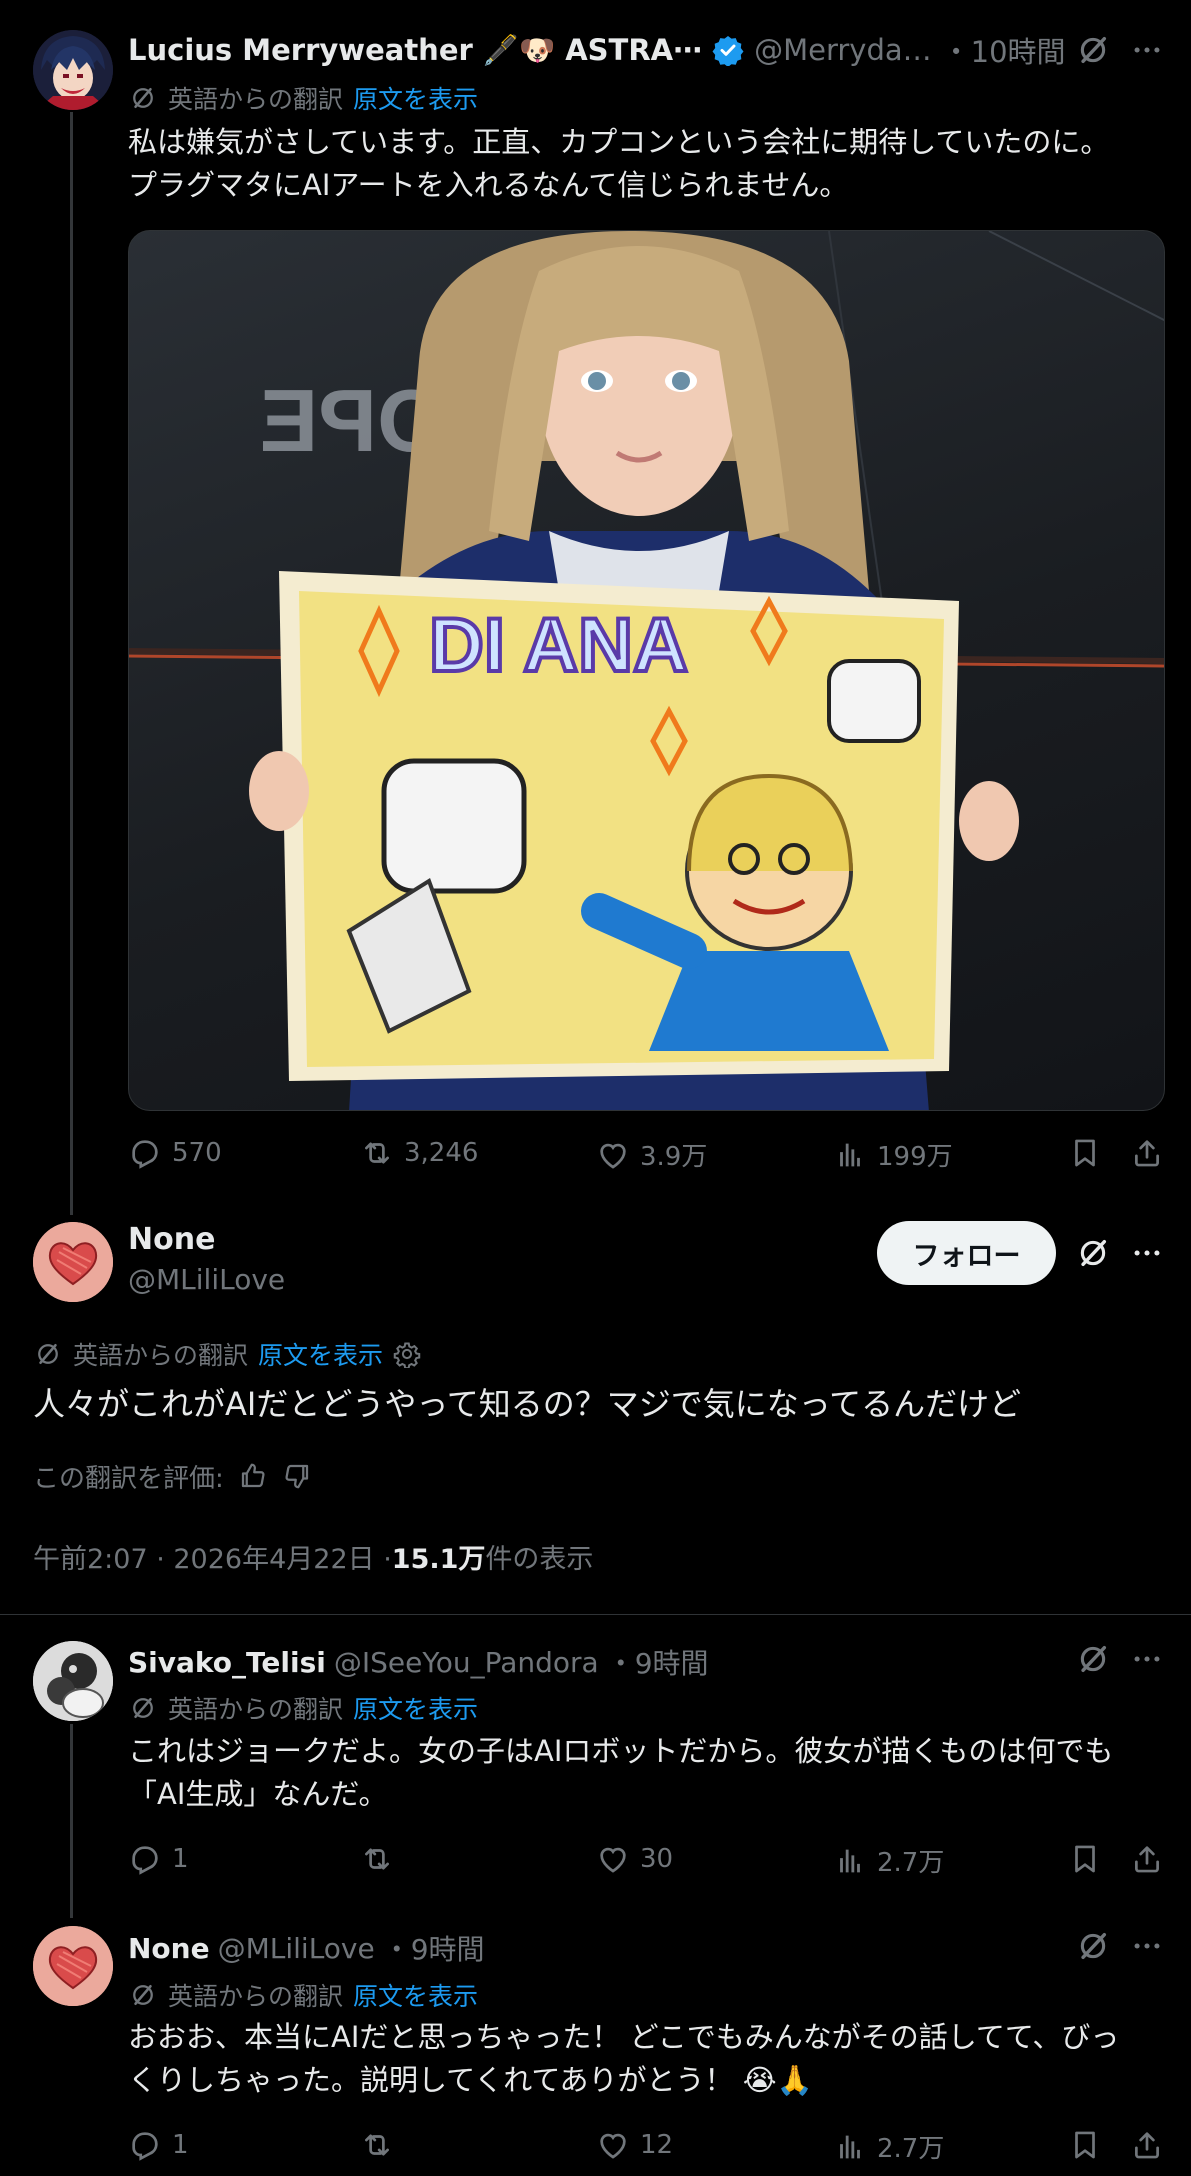 The width and height of the screenshot is (1191, 2176). What do you see at coordinates (619, 142) in the screenshot?
I see `post-text-line: 私は嫌気がさしています。正直、カプコンという会社に期待していたのに。` at bounding box center [619, 142].